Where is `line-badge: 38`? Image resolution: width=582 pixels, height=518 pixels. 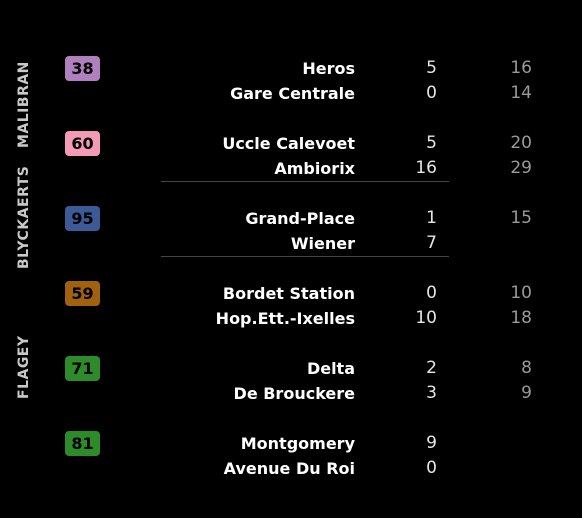
line-badge: 38 is located at coordinates (82, 68).